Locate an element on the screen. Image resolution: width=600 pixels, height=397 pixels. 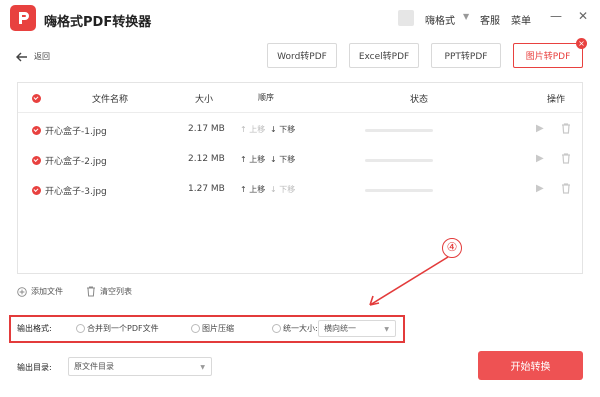
tab-label: 图片转PDF is located at coordinates (548, 57).